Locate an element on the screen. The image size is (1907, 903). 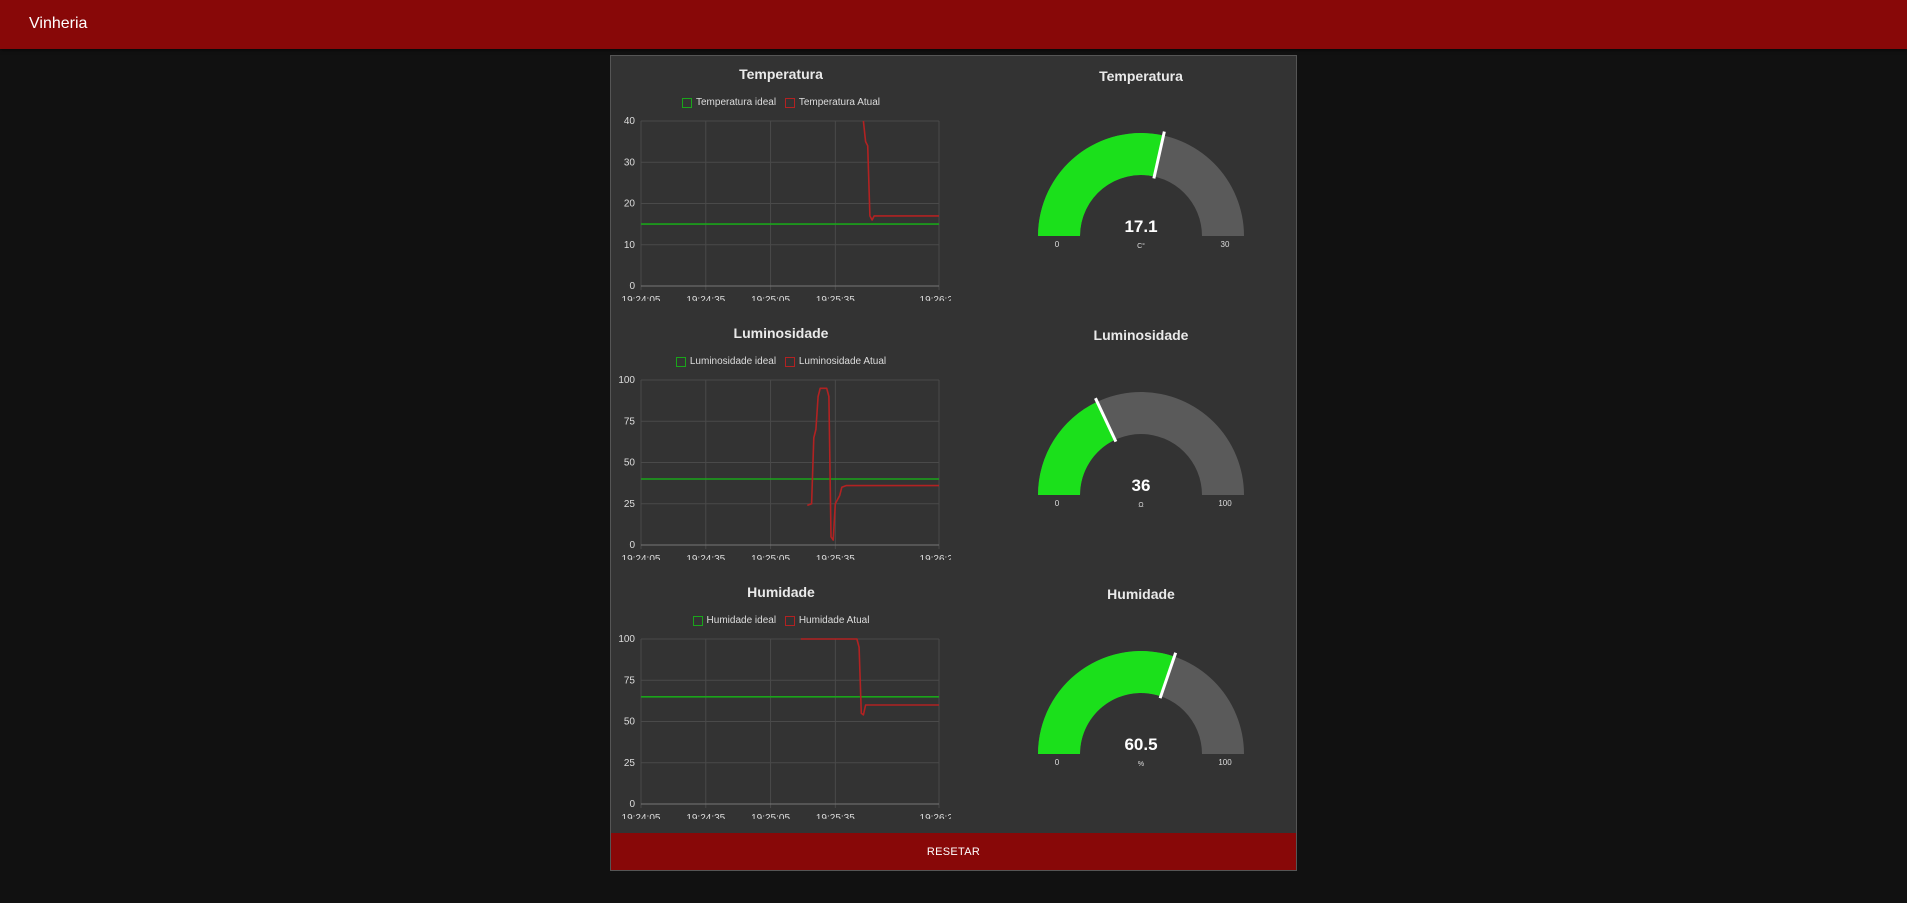
gauge-unit: C° is located at coordinates (1141, 246).